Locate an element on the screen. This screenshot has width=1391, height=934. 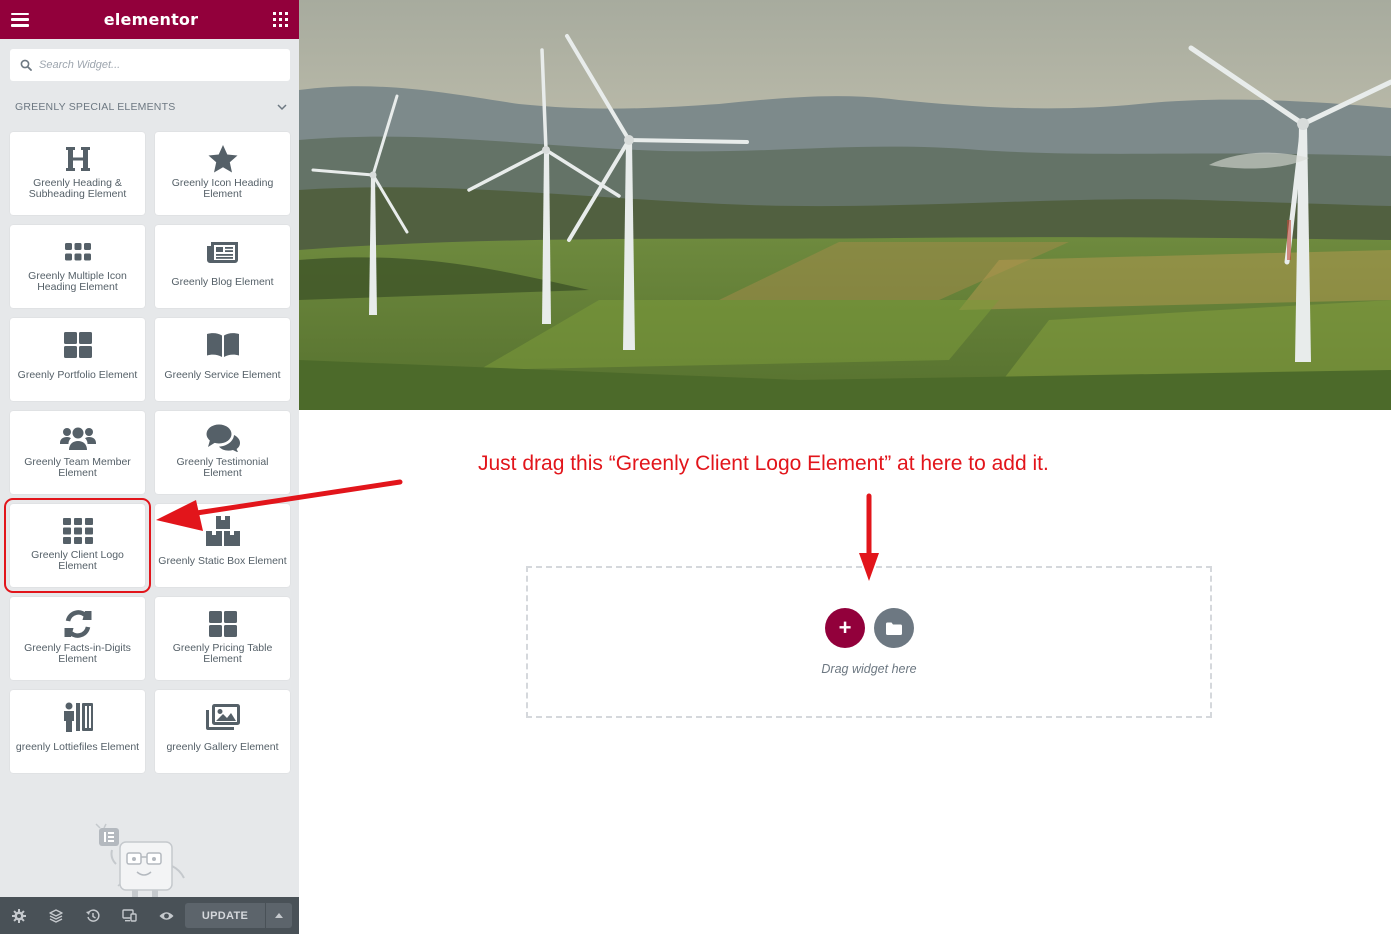
widget-gallery: greenly Gallery Element is located at coordinates (222, 731).